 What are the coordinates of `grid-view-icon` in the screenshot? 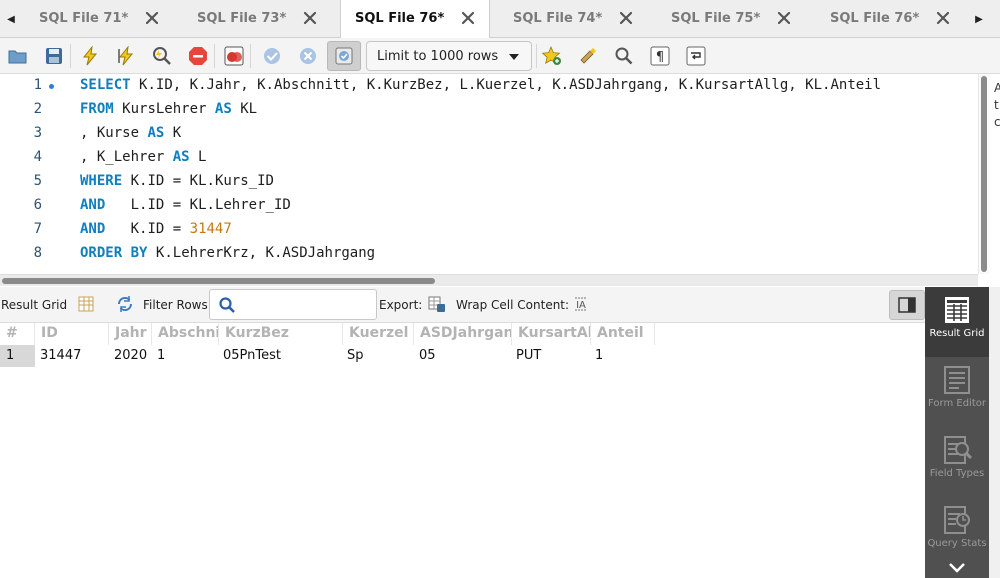 It's located at (87, 304).